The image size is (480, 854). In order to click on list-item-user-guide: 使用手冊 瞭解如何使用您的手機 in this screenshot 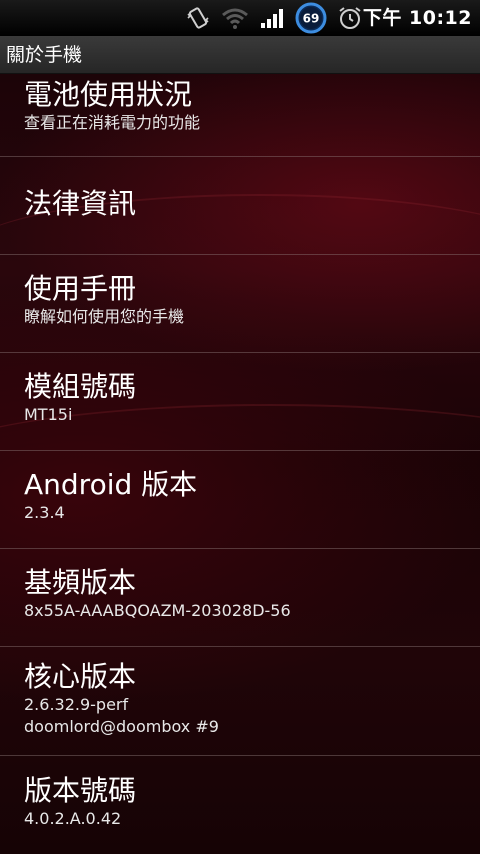, I will do `click(240, 300)`.